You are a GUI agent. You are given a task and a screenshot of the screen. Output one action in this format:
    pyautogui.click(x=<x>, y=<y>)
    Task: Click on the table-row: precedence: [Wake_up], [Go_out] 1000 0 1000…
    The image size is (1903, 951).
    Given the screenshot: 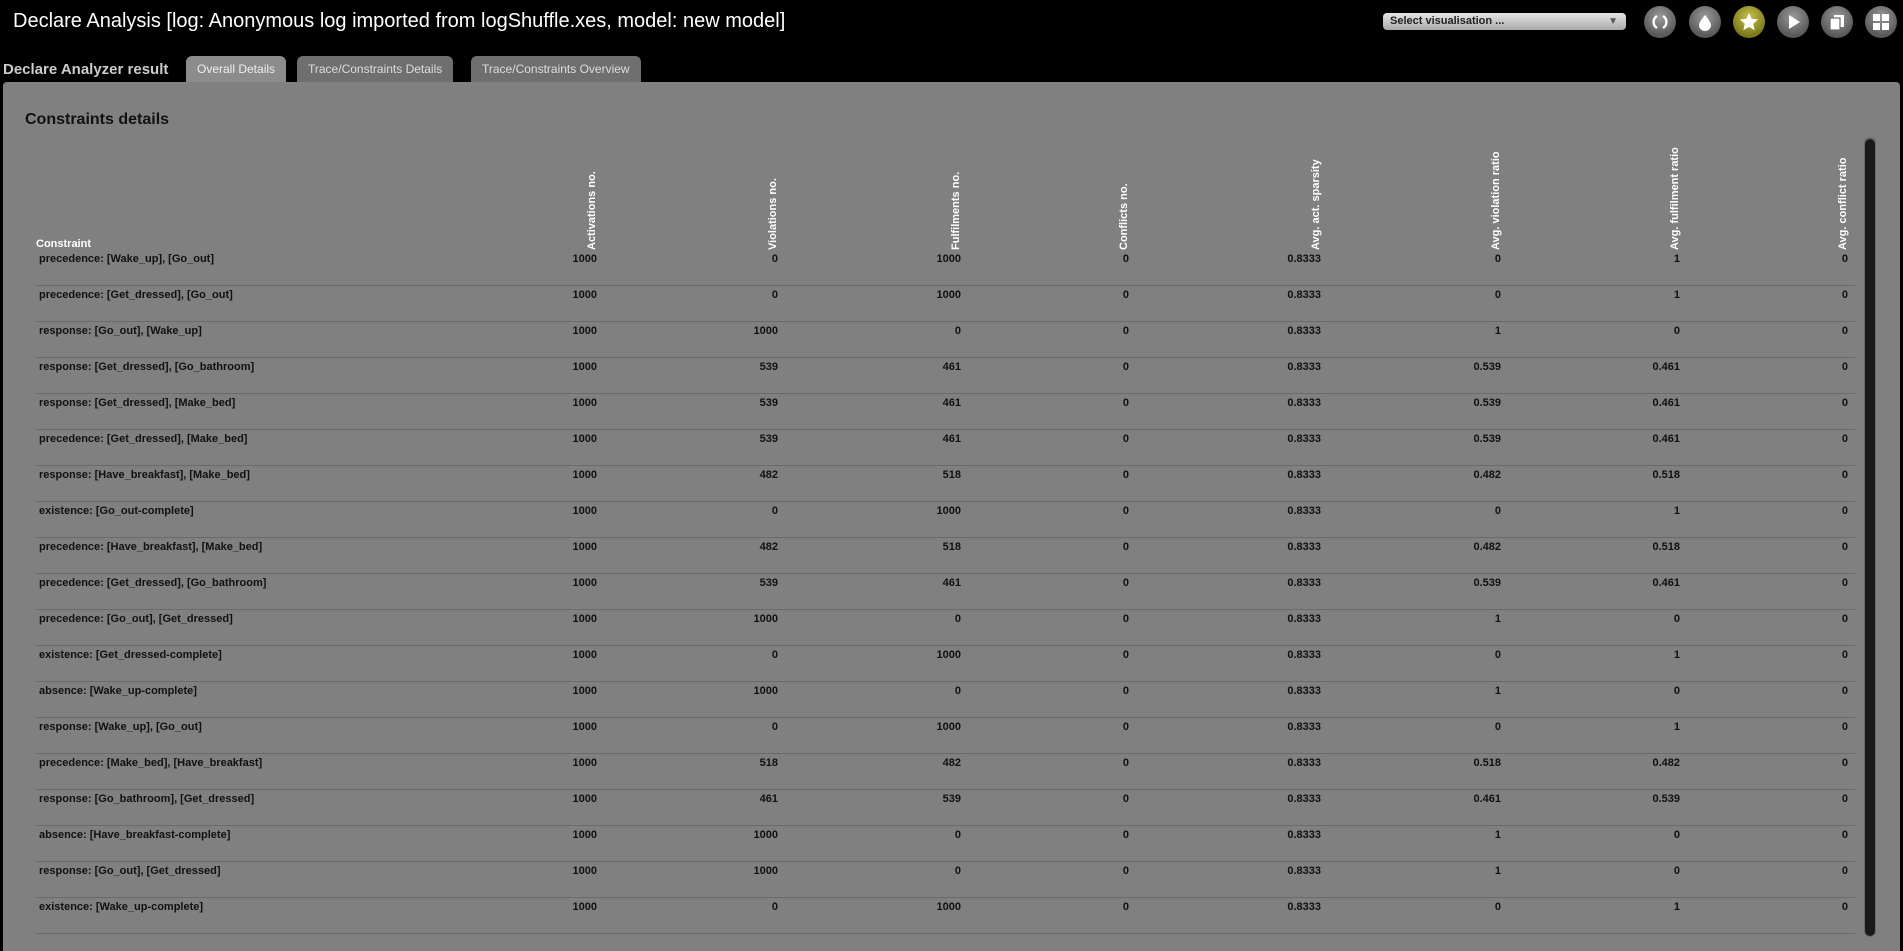 What is the action you would take?
    pyautogui.click(x=945, y=268)
    